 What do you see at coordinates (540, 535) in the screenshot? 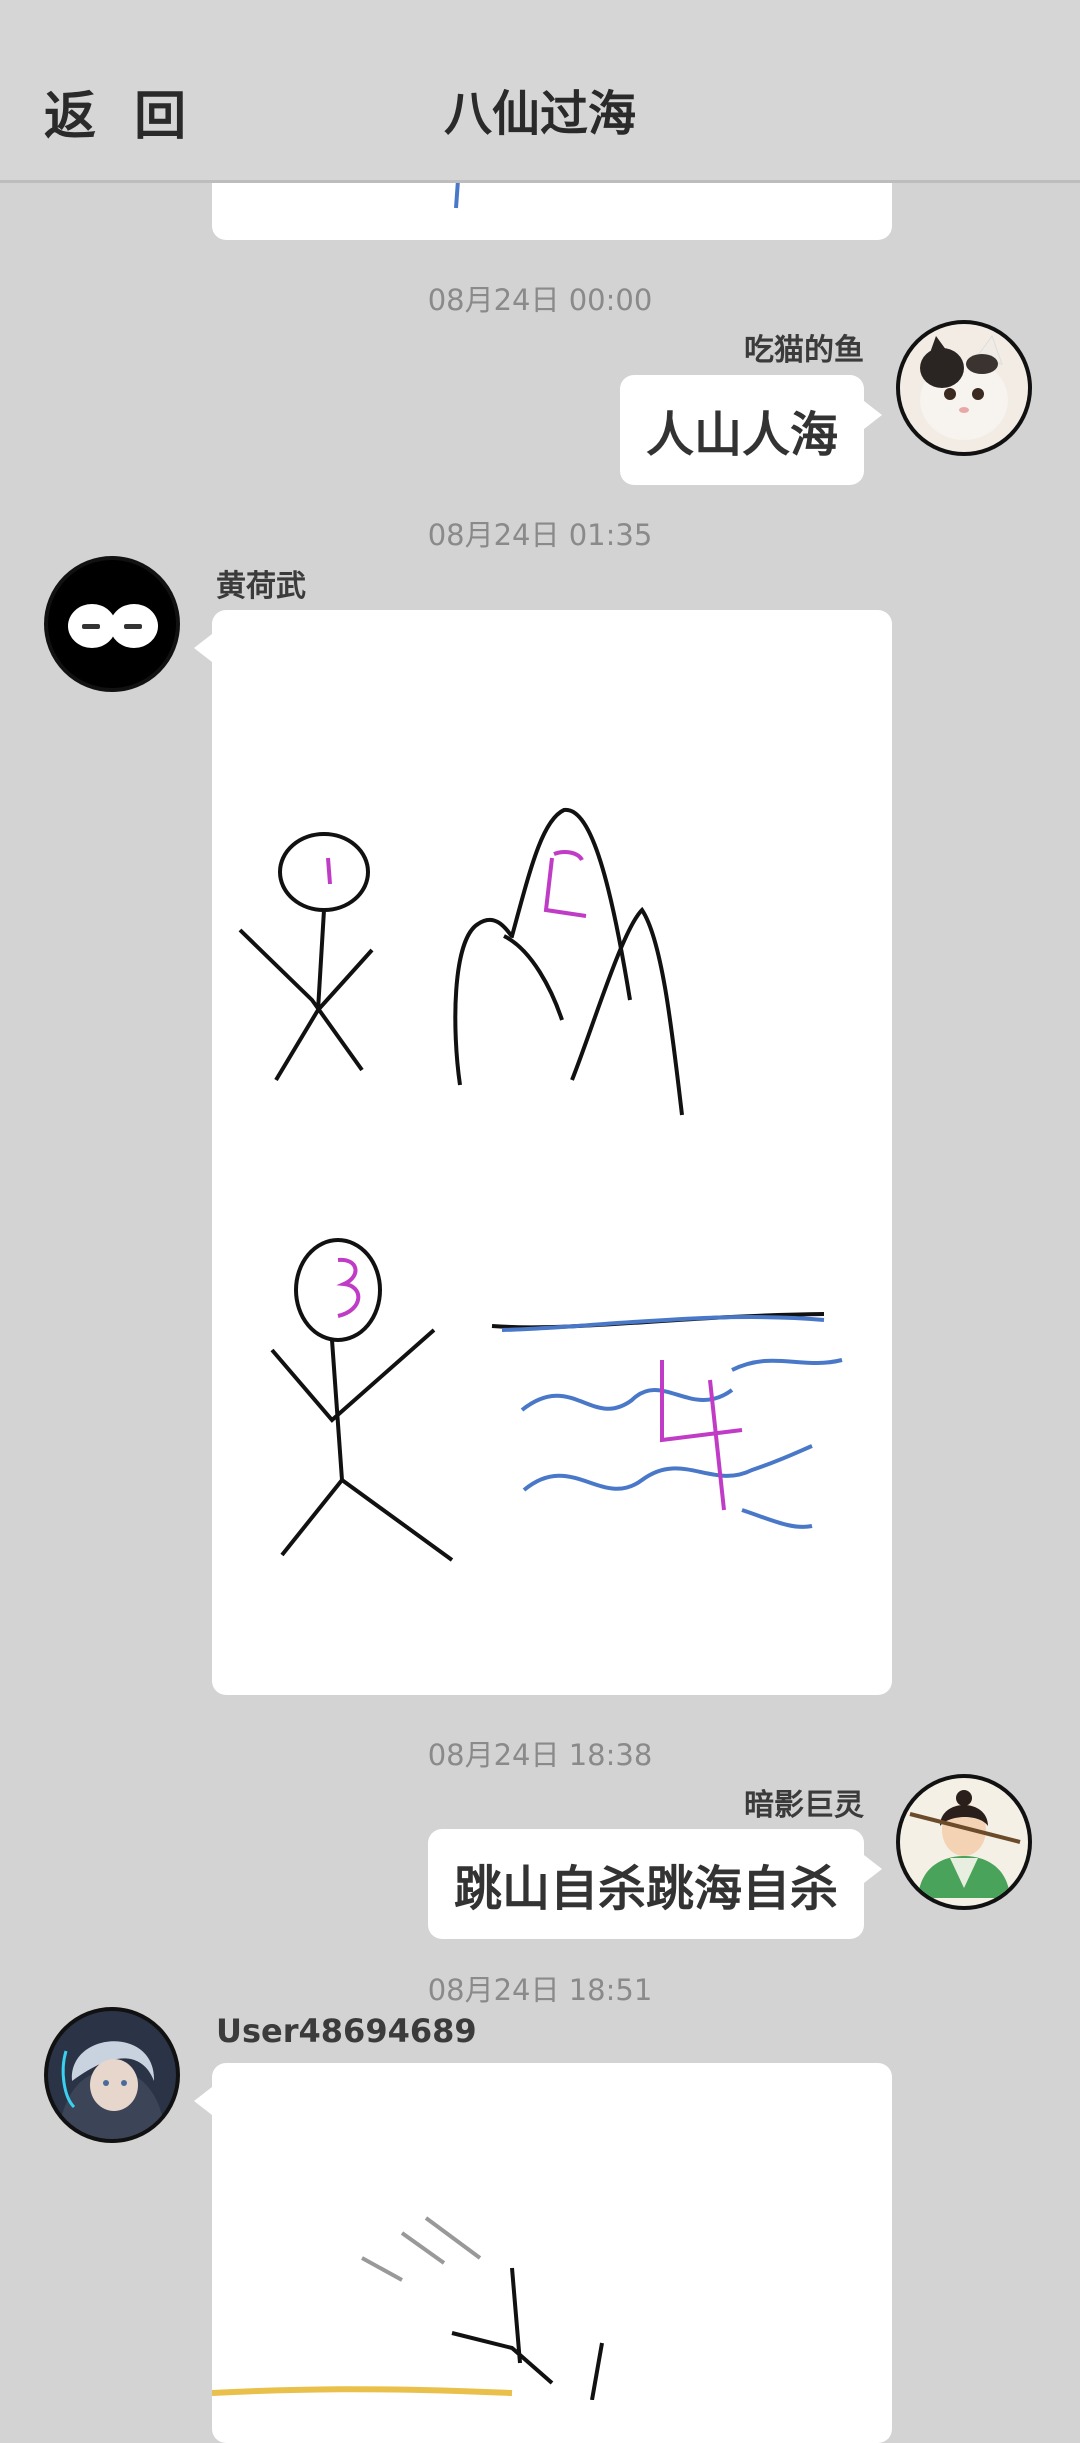
I see `timestamp: 08月24日 01:35` at bounding box center [540, 535].